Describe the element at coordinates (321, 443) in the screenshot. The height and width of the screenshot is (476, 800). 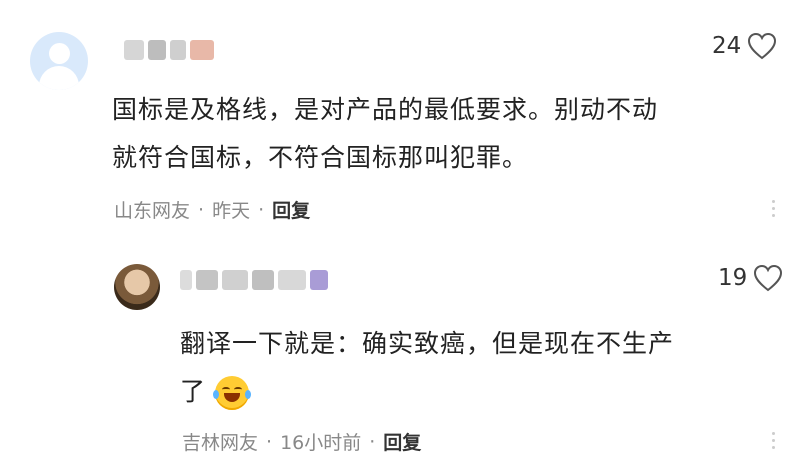
I see `timestamp: 16小时前` at that location.